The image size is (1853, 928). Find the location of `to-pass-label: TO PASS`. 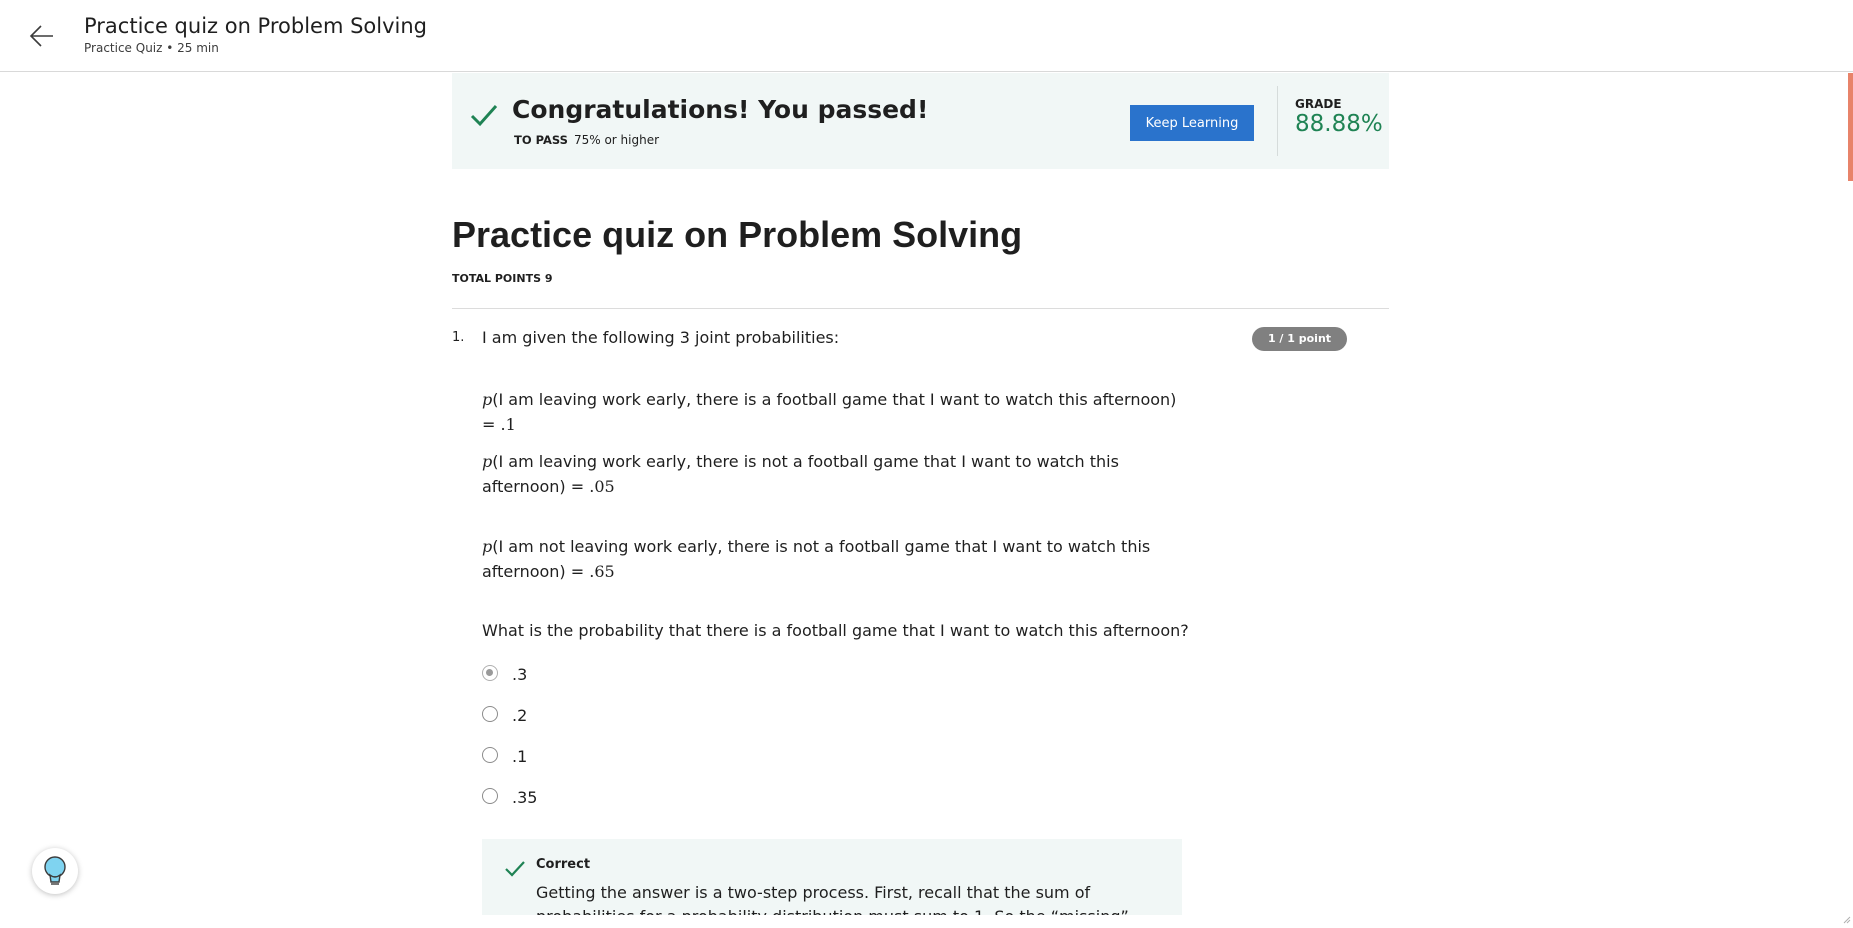

to-pass-label: TO PASS is located at coordinates (541, 140).